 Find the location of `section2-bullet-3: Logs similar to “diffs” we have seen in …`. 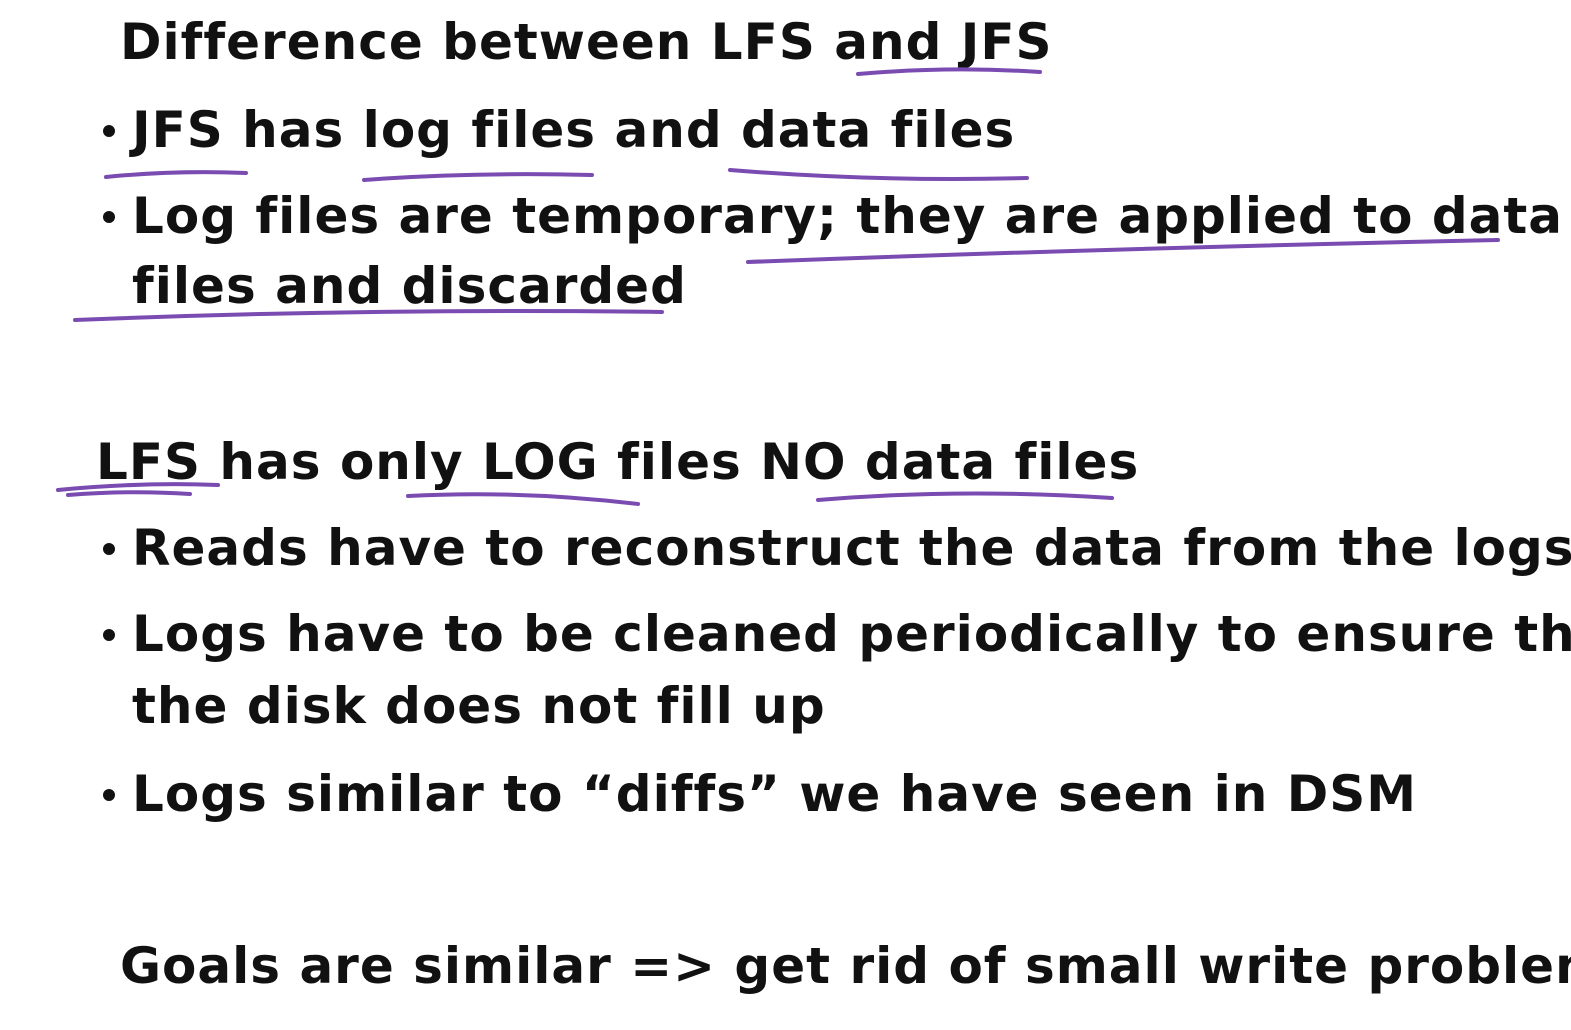

section2-bullet-3: Logs similar to “diffs” we have seen in … is located at coordinates (774, 794).